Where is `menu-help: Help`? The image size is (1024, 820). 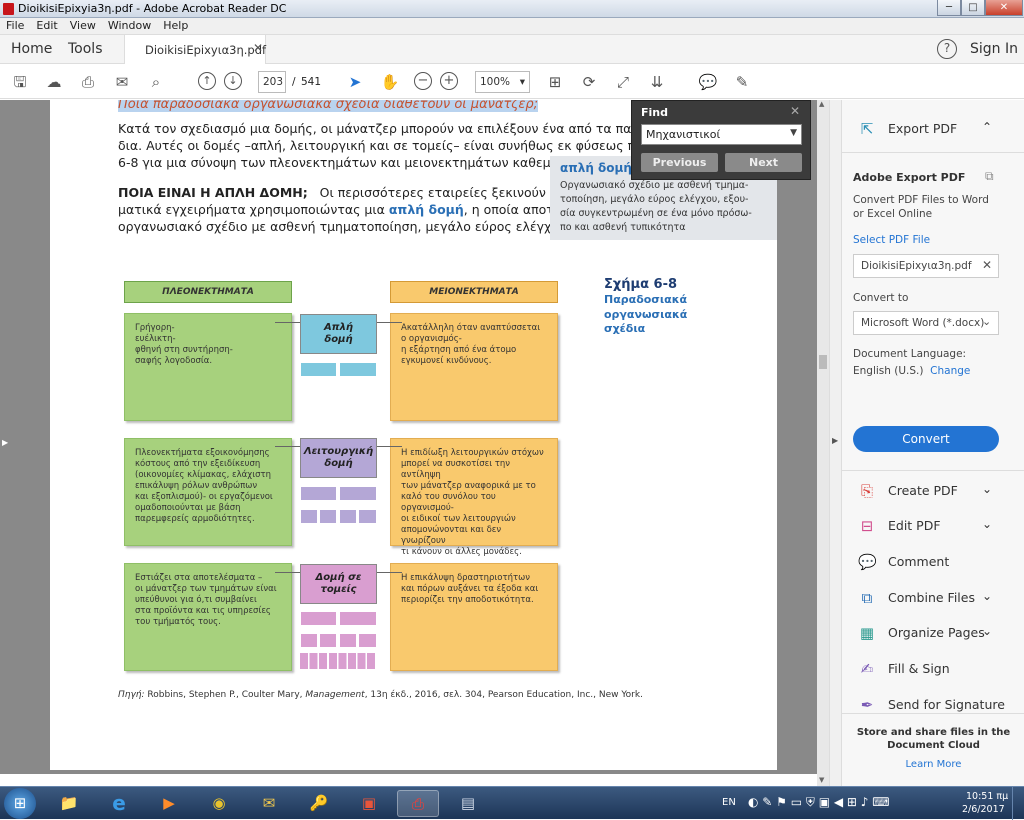
menu-help: Help is located at coordinates (175, 26).